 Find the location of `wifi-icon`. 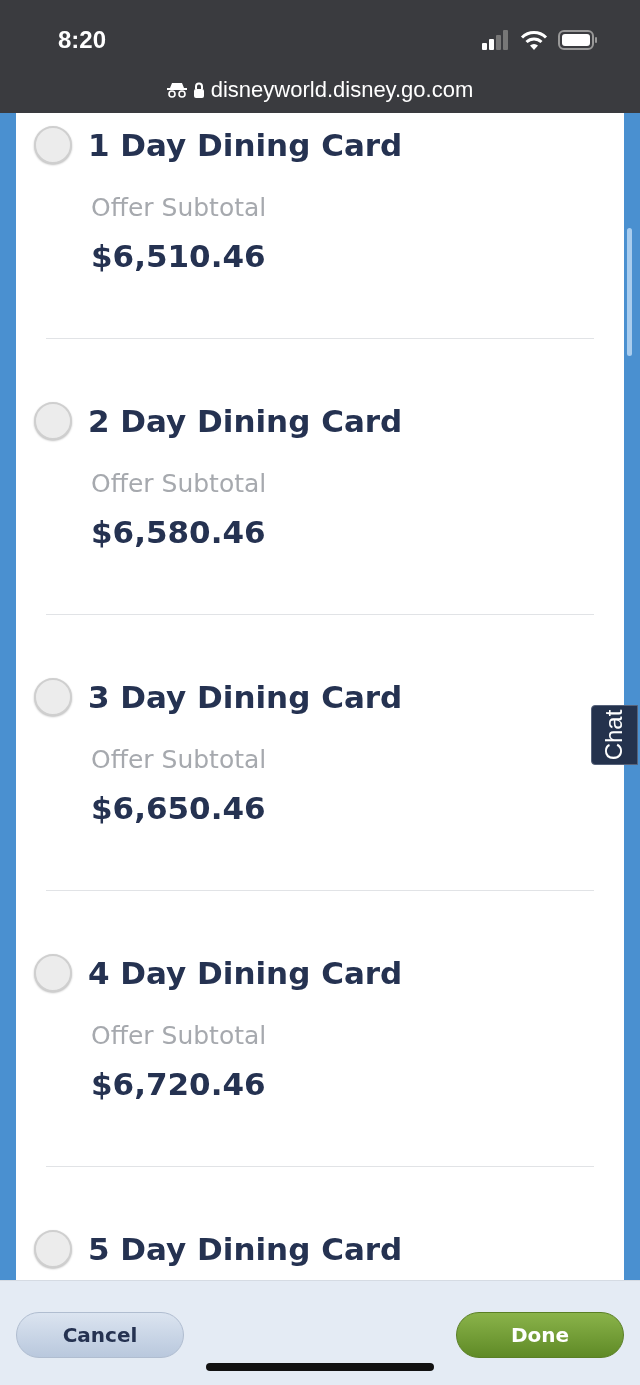

wifi-icon is located at coordinates (534, 40).